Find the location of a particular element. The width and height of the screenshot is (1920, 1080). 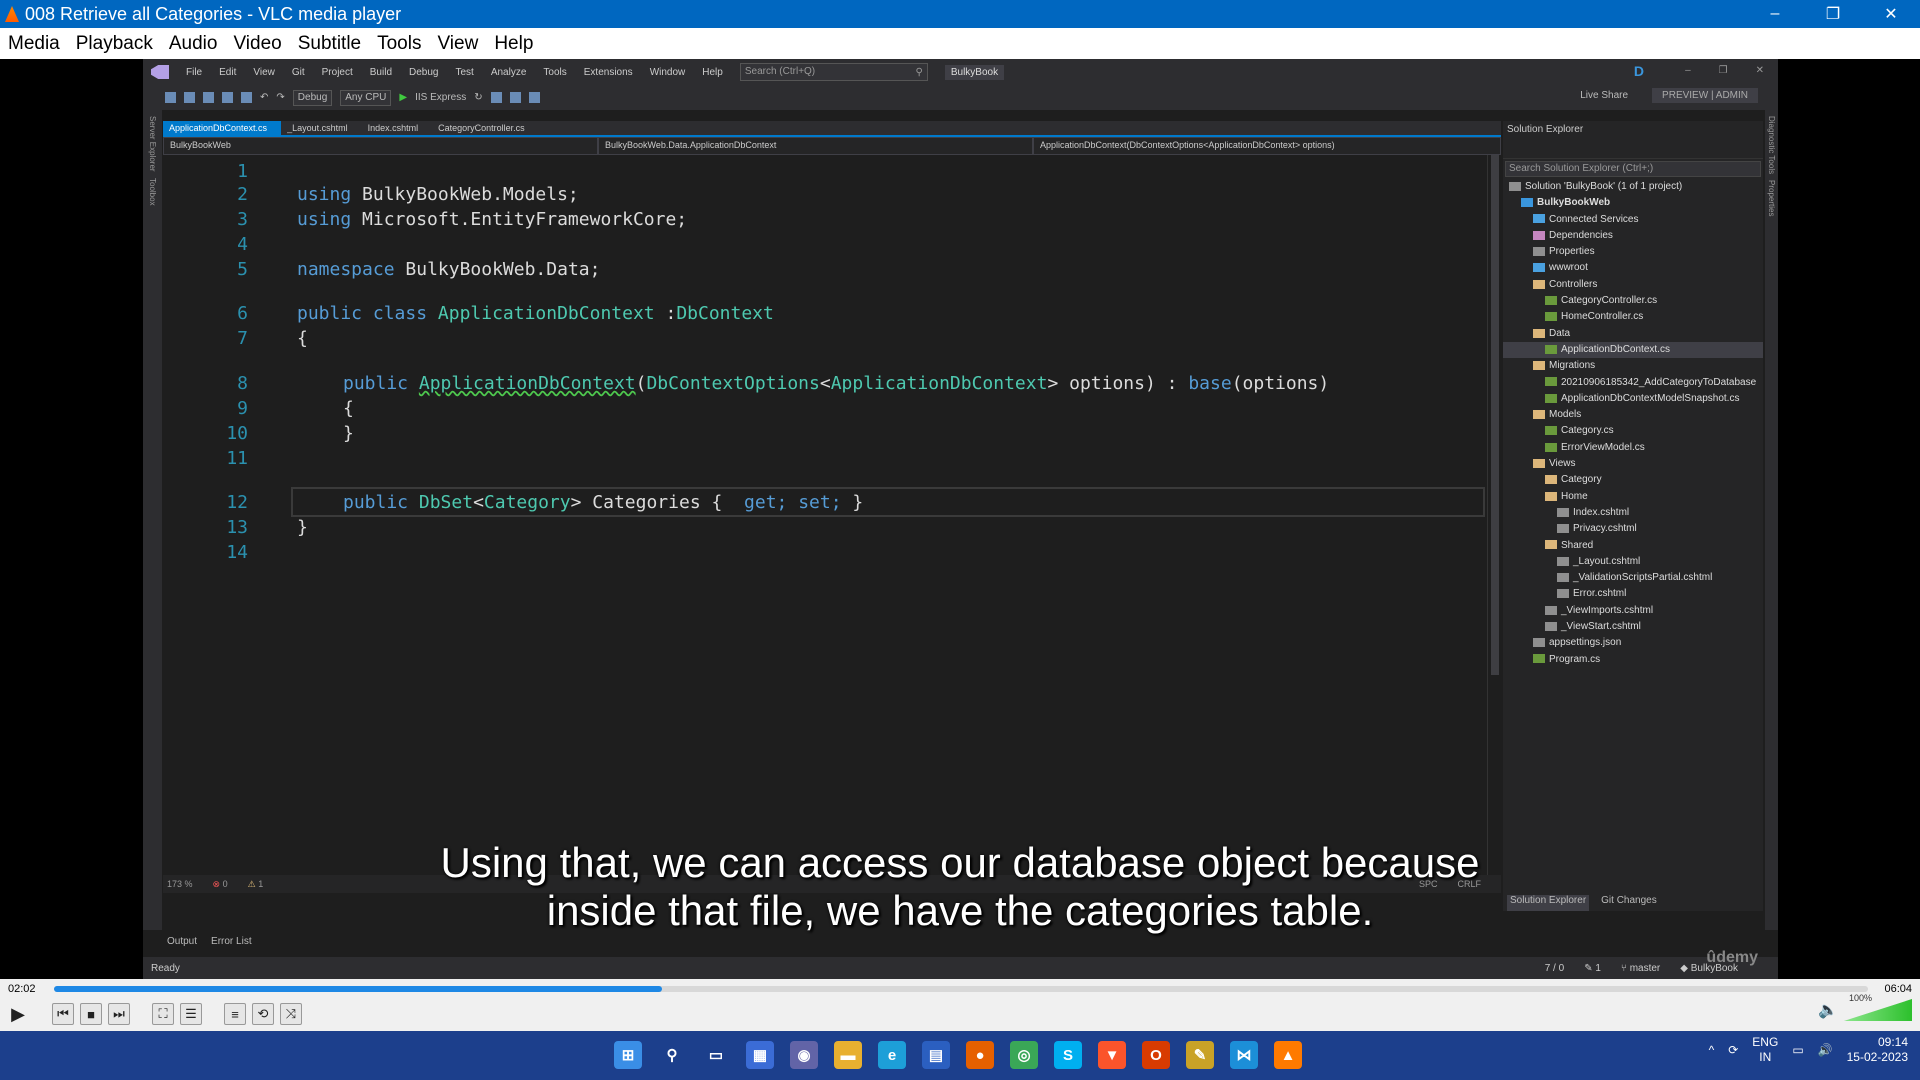

store-icon: ▤ is located at coordinates (936, 1055).